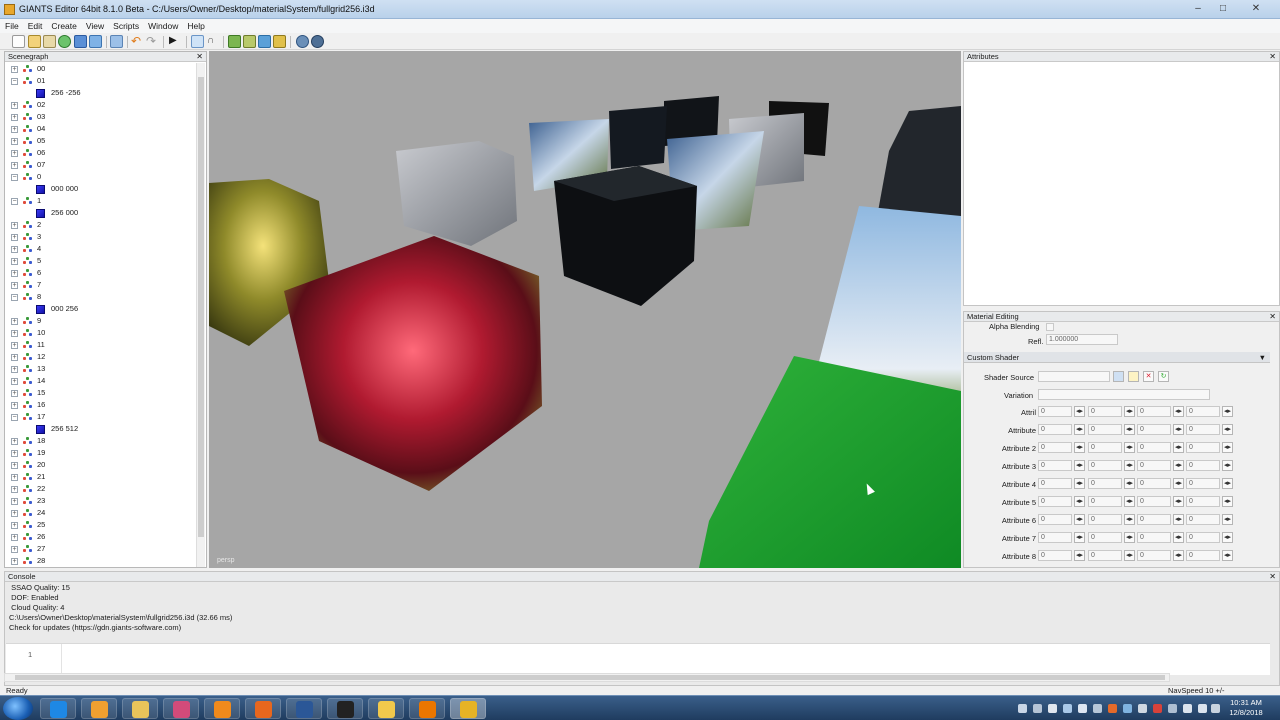 The height and width of the screenshot is (720, 1280). Describe the element at coordinates (100, 477) in the screenshot. I see `scenegraph-transform-node: +21` at that location.